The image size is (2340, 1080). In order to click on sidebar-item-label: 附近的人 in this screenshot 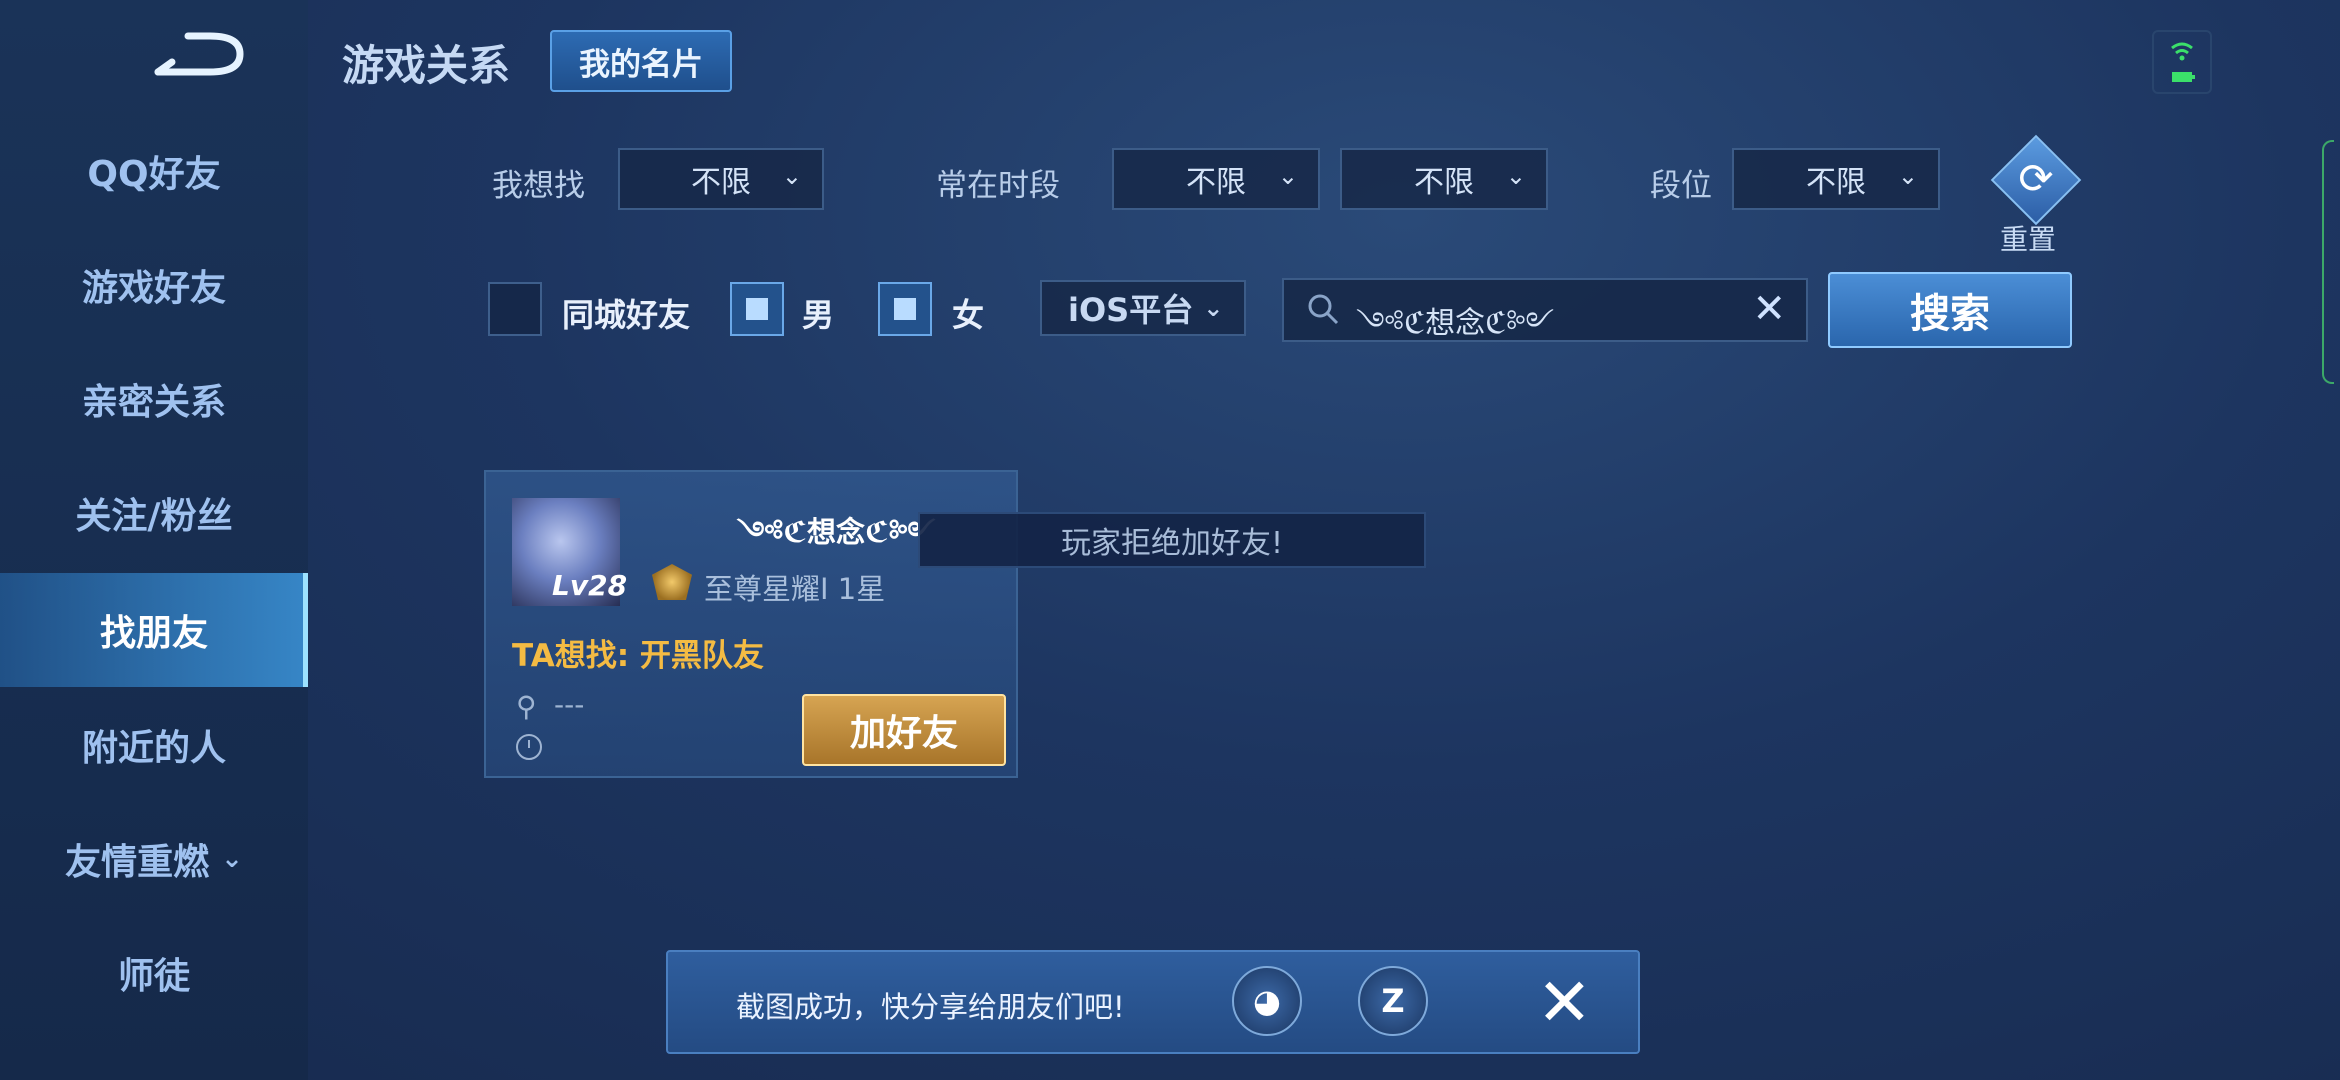, I will do `click(153, 748)`.